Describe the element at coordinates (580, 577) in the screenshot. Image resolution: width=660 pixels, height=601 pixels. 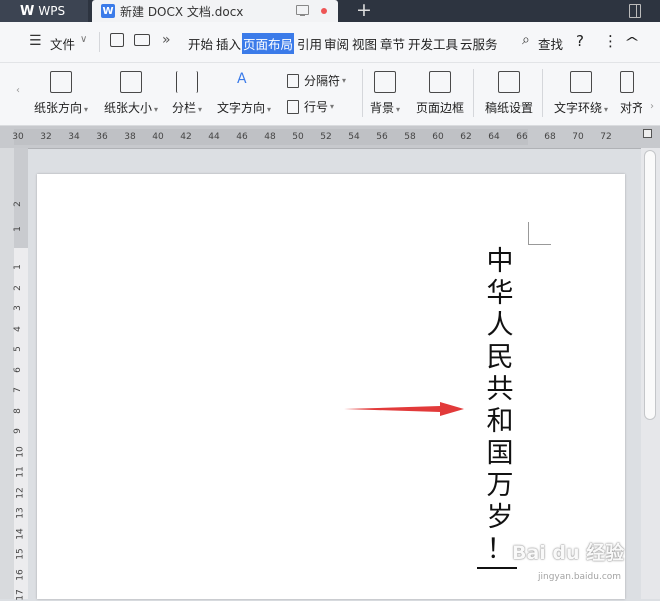
I see `baidu-watermark-url: jingyan.baidu.com` at that location.